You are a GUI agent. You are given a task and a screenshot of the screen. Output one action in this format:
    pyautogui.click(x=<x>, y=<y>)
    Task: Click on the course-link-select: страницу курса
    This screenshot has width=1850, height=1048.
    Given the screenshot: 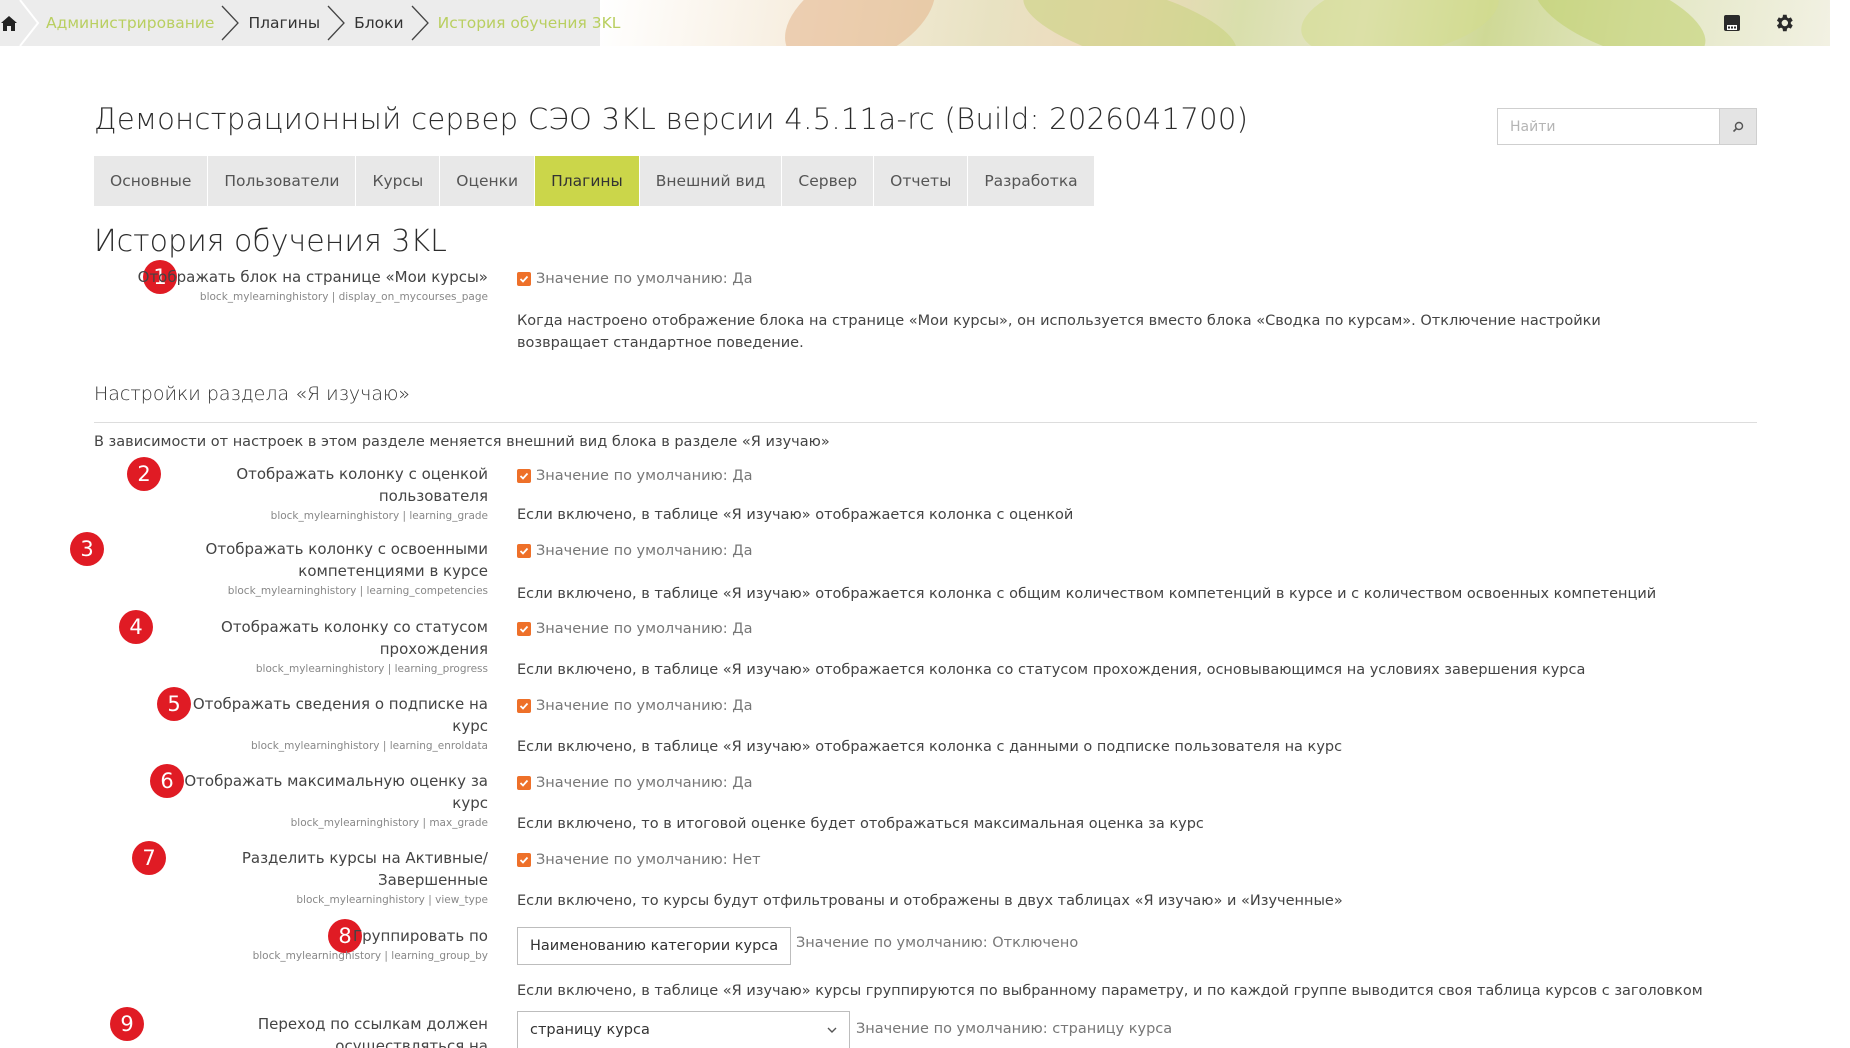 What is the action you would take?
    pyautogui.click(x=683, y=1029)
    